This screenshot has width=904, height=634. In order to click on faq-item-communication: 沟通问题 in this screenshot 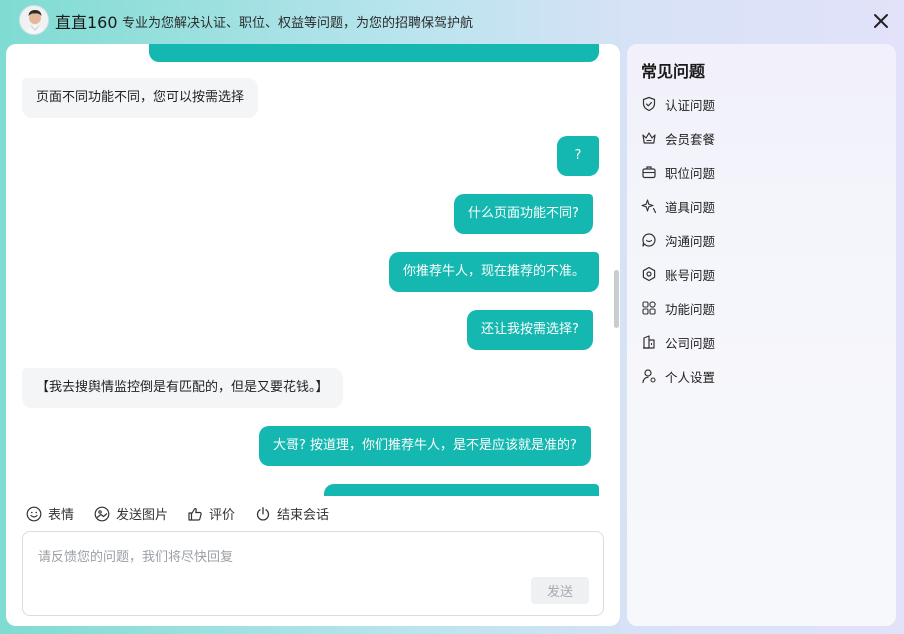, I will do `click(678, 240)`.